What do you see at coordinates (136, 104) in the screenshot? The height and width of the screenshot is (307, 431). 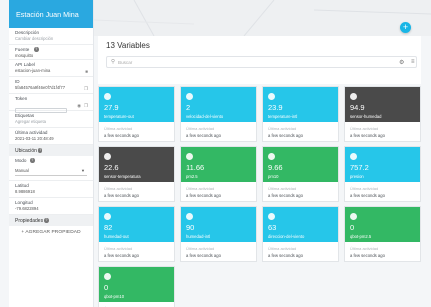 I see `variable-card-header: 27.9 temperature-out` at bounding box center [136, 104].